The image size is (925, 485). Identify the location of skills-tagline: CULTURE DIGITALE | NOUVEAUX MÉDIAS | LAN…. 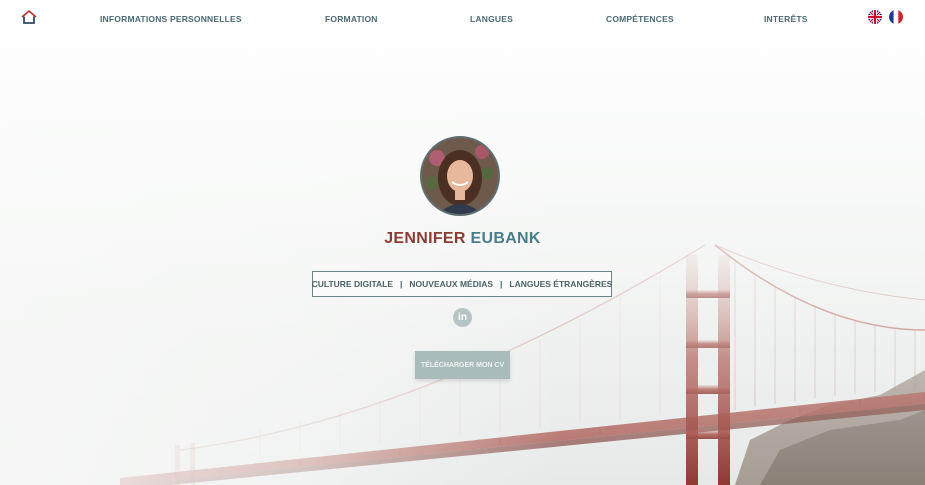
(462, 284).